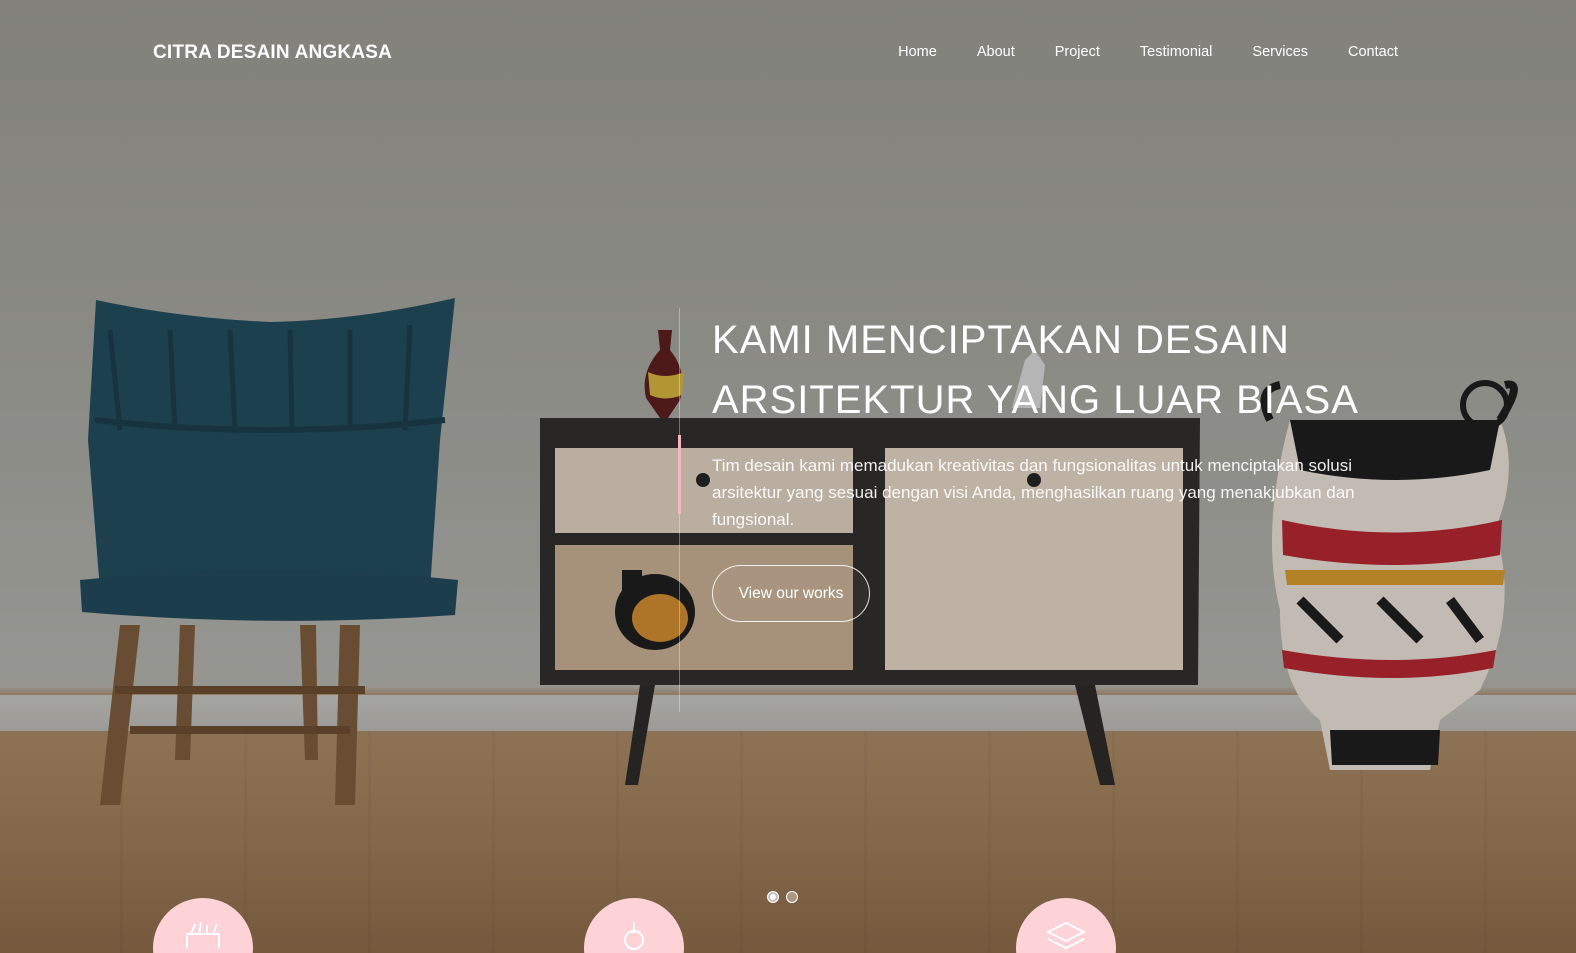 Image resolution: width=1576 pixels, height=953 pixels. Describe the element at coordinates (1077, 52) in the screenshot. I see `nav-item-project: Project` at that location.